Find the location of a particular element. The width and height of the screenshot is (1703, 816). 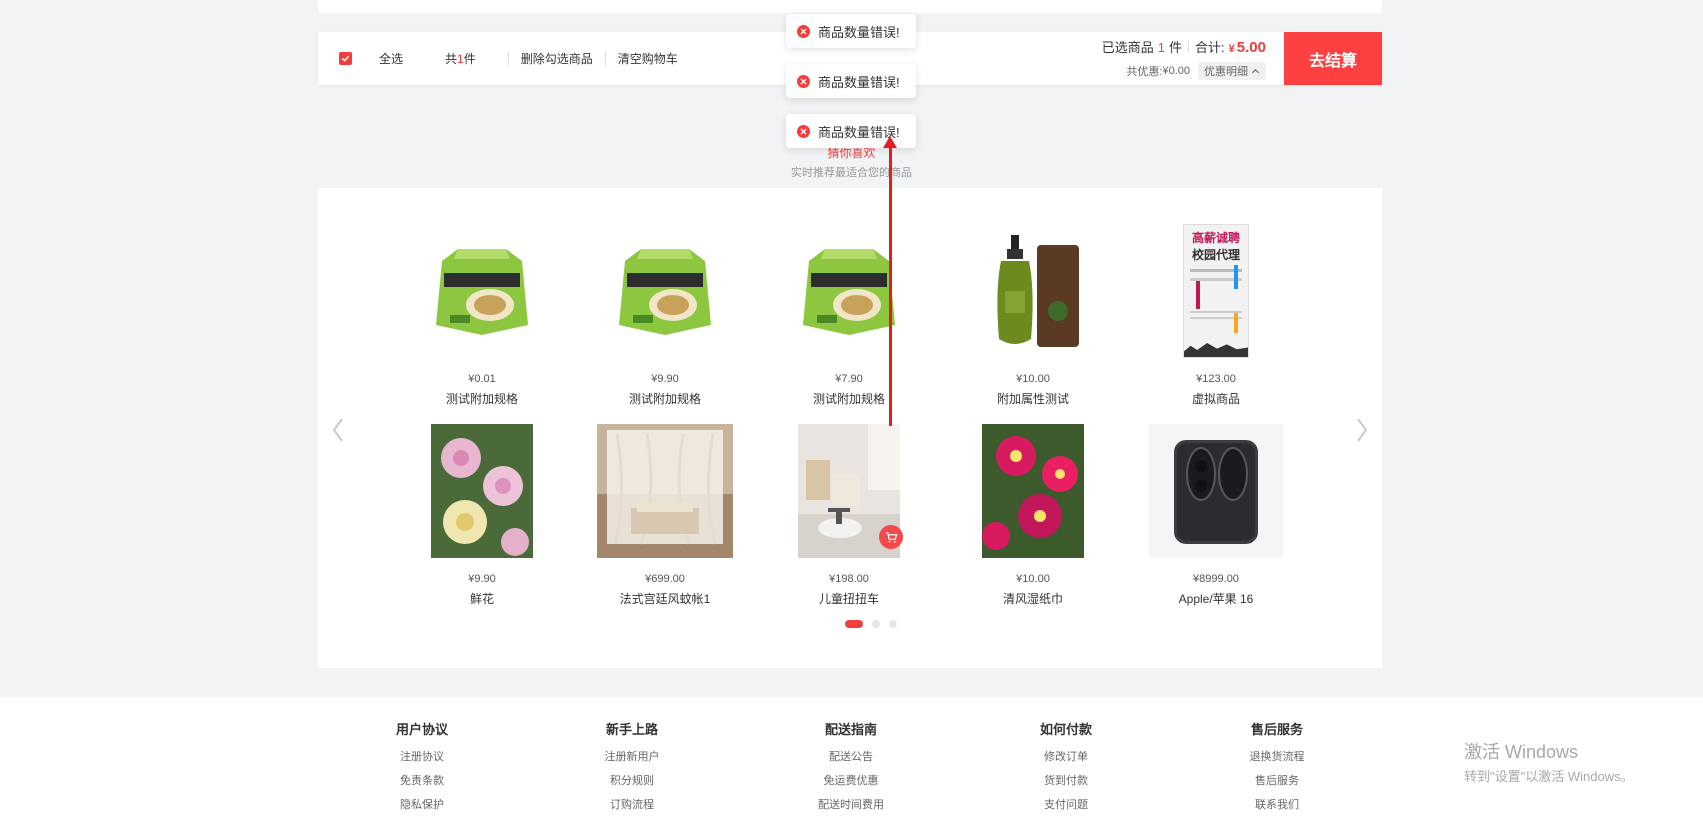

add-to-cart-button is located at coordinates (891, 537).